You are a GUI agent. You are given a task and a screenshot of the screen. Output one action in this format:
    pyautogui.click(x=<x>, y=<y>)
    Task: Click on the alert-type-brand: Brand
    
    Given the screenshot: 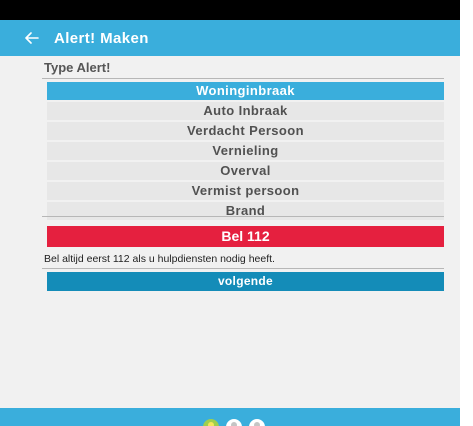 What is the action you would take?
    pyautogui.click(x=245, y=211)
    